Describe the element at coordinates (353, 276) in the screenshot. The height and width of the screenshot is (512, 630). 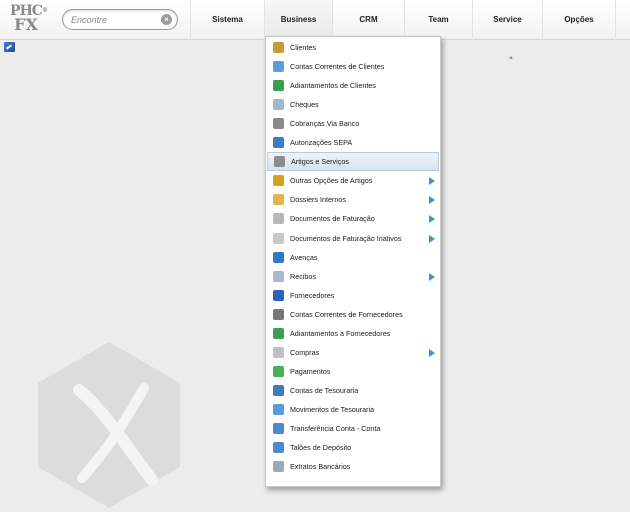
I see `menu-item-recibos: Recibos` at that location.